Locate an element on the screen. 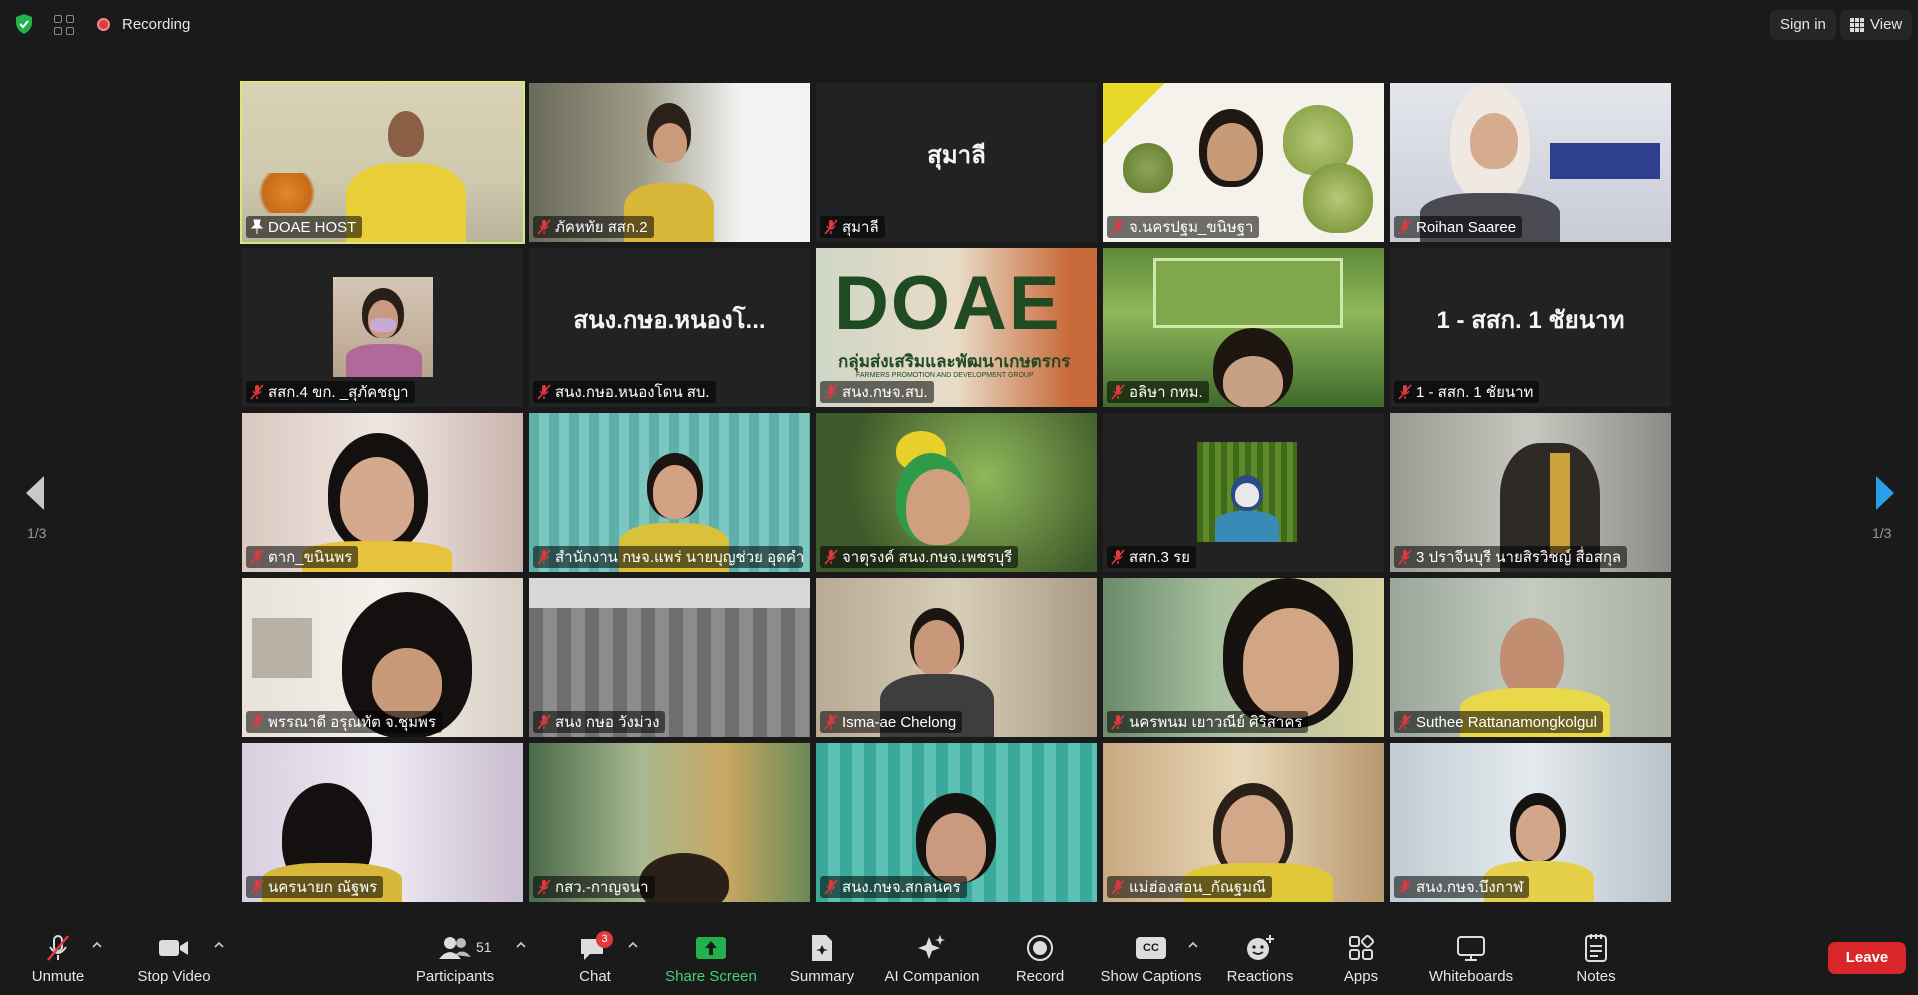 The image size is (1918, 995). video-tile-off: 1 - สสก. 1 ชัยนาท 1 - สสก. 1 ชัยนาท is located at coordinates (1530, 327).